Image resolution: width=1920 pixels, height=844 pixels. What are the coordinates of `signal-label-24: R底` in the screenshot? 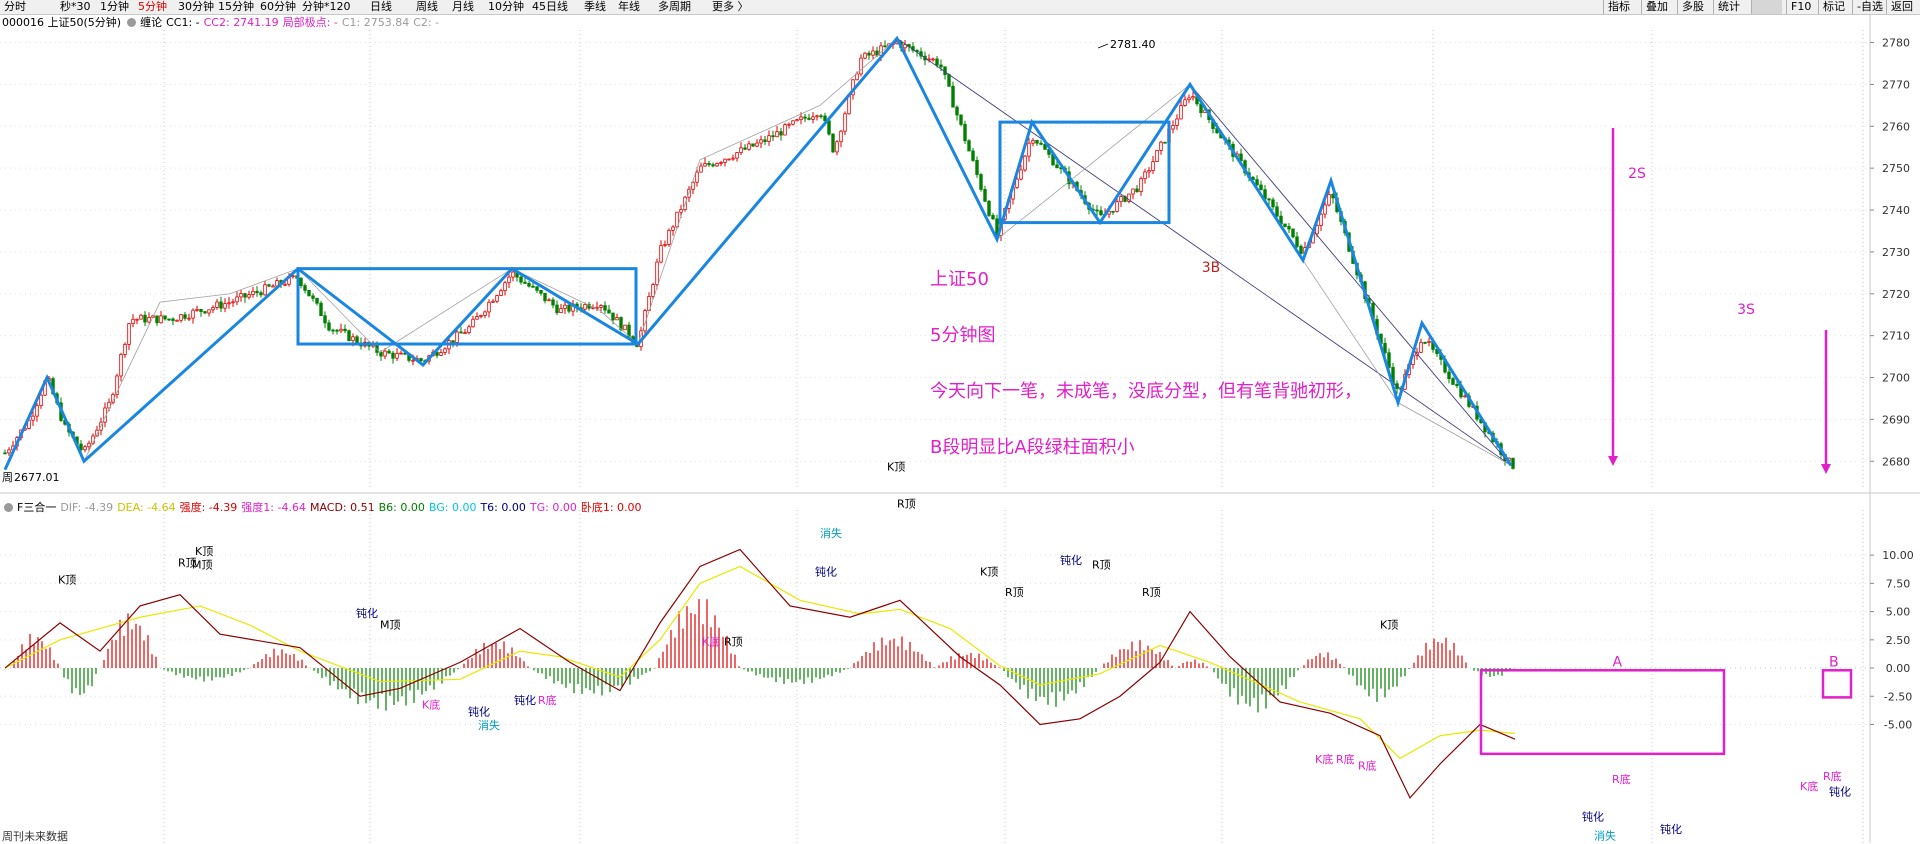 It's located at (1345, 759).